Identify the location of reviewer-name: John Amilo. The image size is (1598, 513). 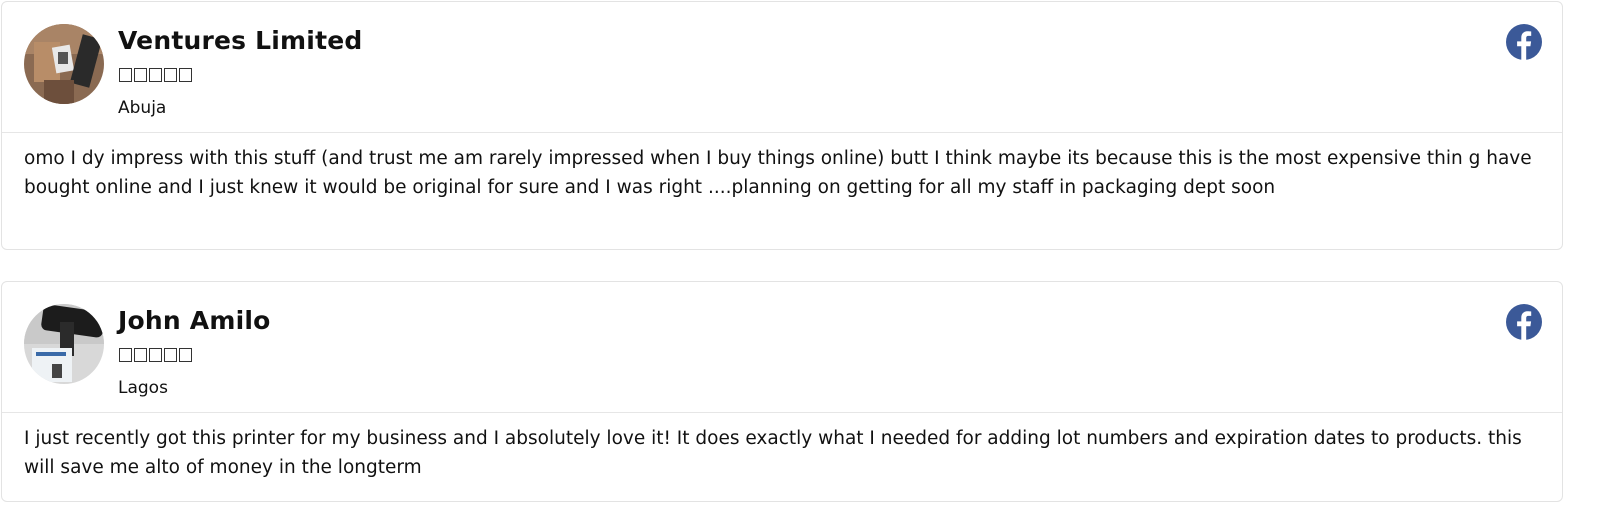
(194, 320).